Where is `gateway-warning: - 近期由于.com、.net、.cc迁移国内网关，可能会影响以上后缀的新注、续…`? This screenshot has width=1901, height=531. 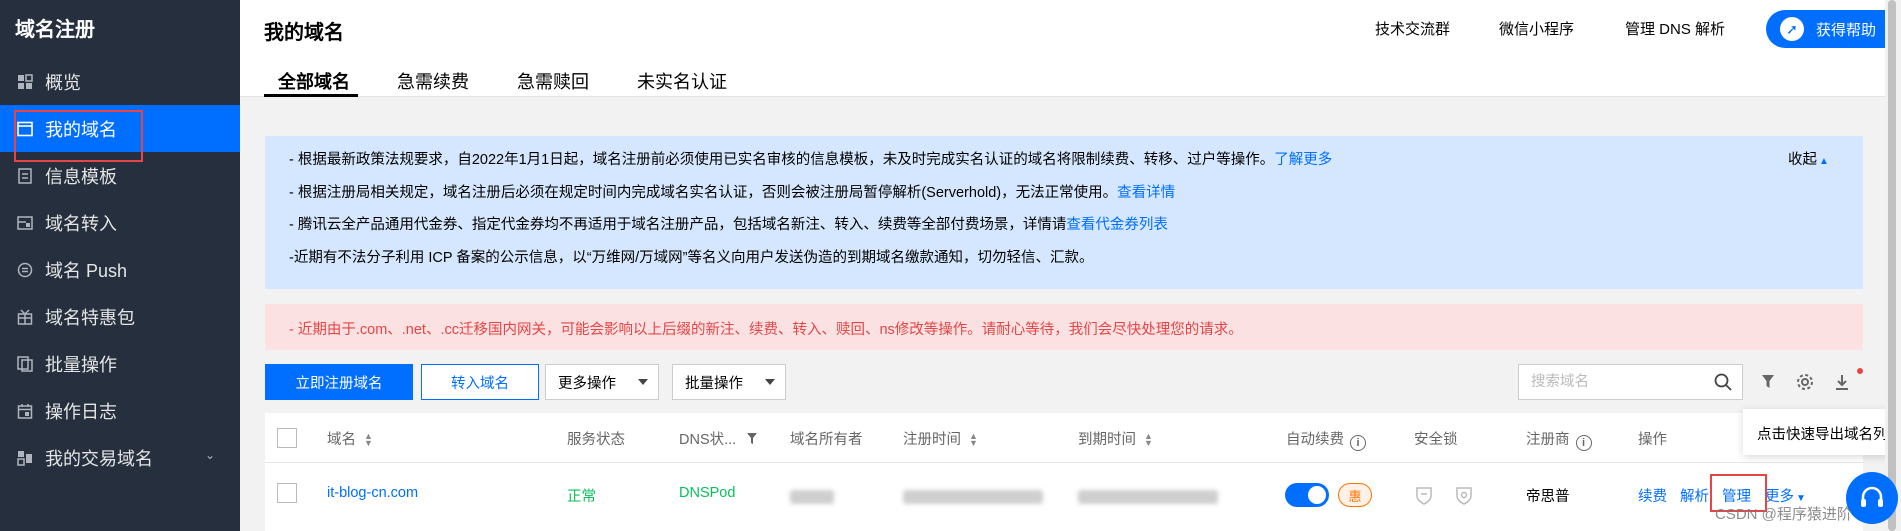
gateway-warning: - 近期由于.com、.net、.cc迁移国内网关，可能会影响以上后缀的新注、续… is located at coordinates (1064, 327).